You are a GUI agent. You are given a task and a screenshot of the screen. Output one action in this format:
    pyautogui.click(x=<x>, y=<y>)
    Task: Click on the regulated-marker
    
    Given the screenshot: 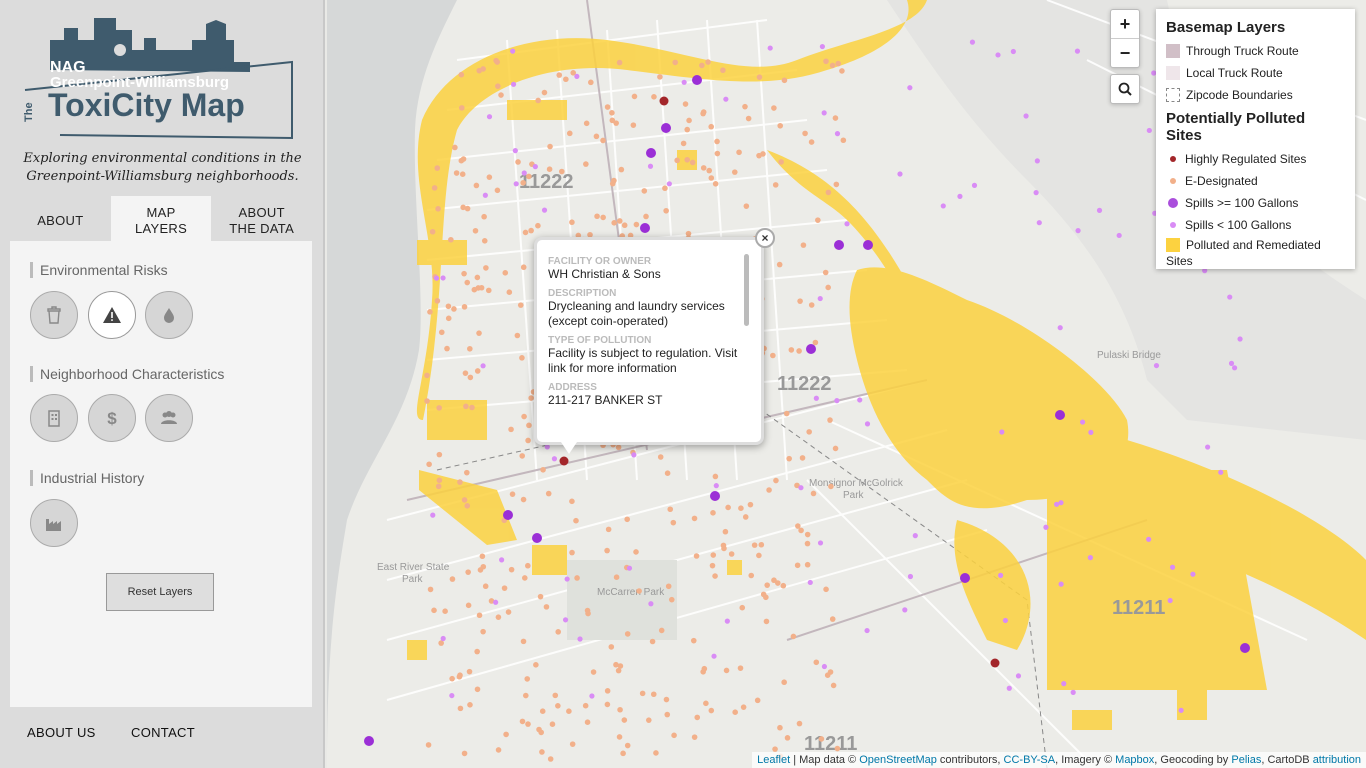 What is the action you would take?
    pyautogui.click(x=564, y=461)
    